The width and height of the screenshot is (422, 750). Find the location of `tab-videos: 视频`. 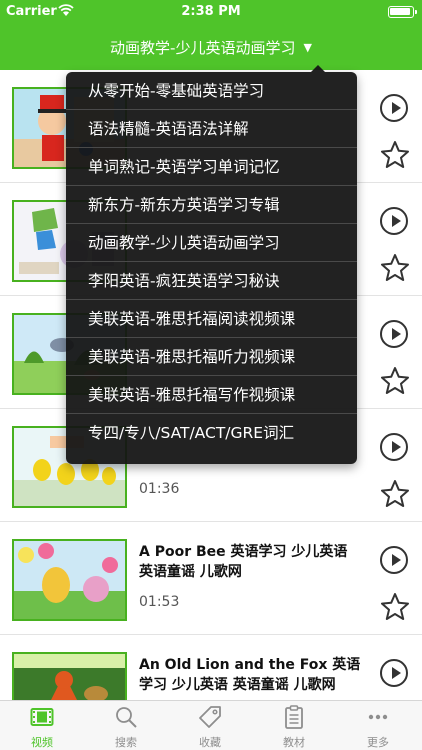

tab-videos: 视频 is located at coordinates (42, 725).